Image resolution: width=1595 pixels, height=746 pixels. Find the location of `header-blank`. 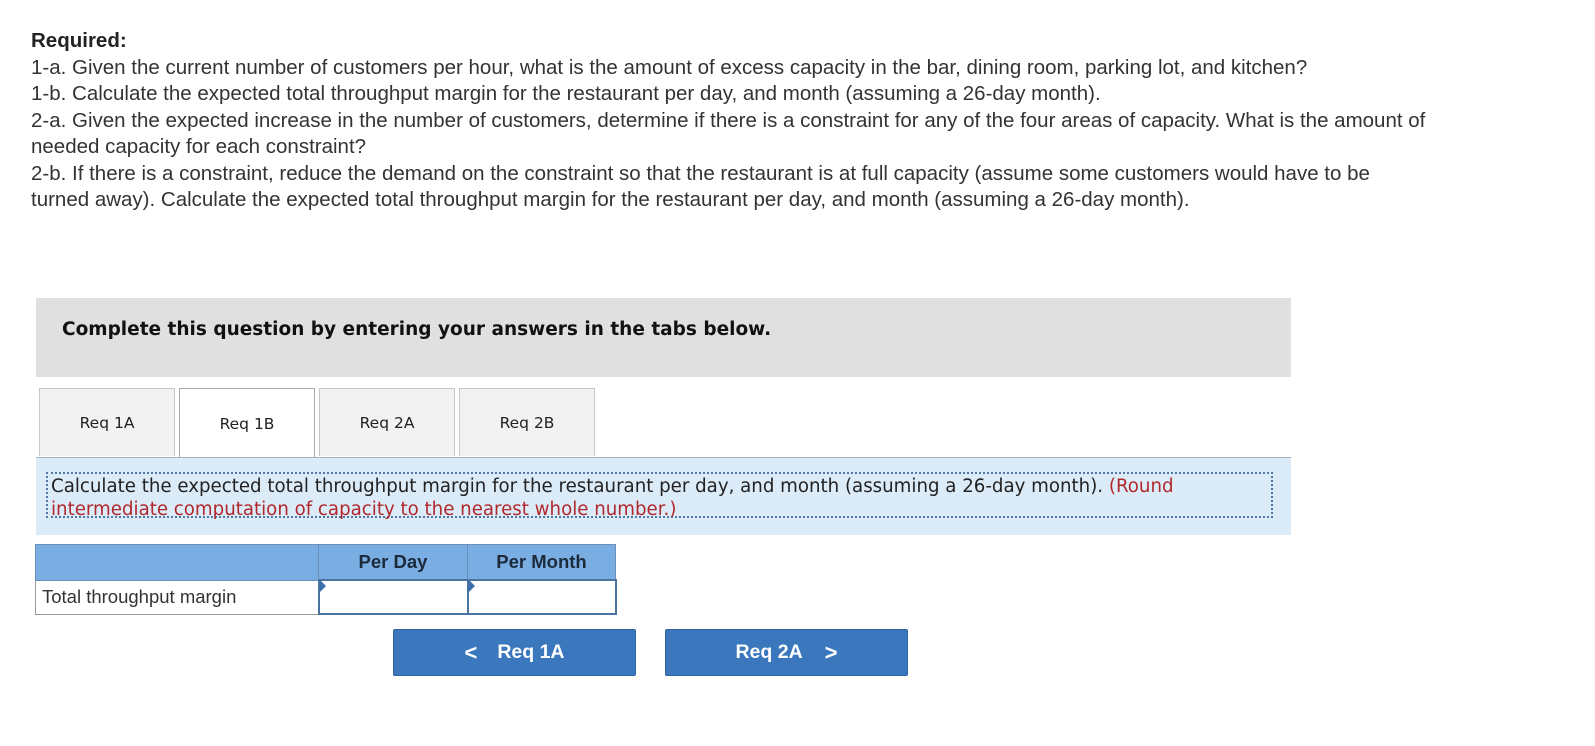

header-blank is located at coordinates (177, 562).